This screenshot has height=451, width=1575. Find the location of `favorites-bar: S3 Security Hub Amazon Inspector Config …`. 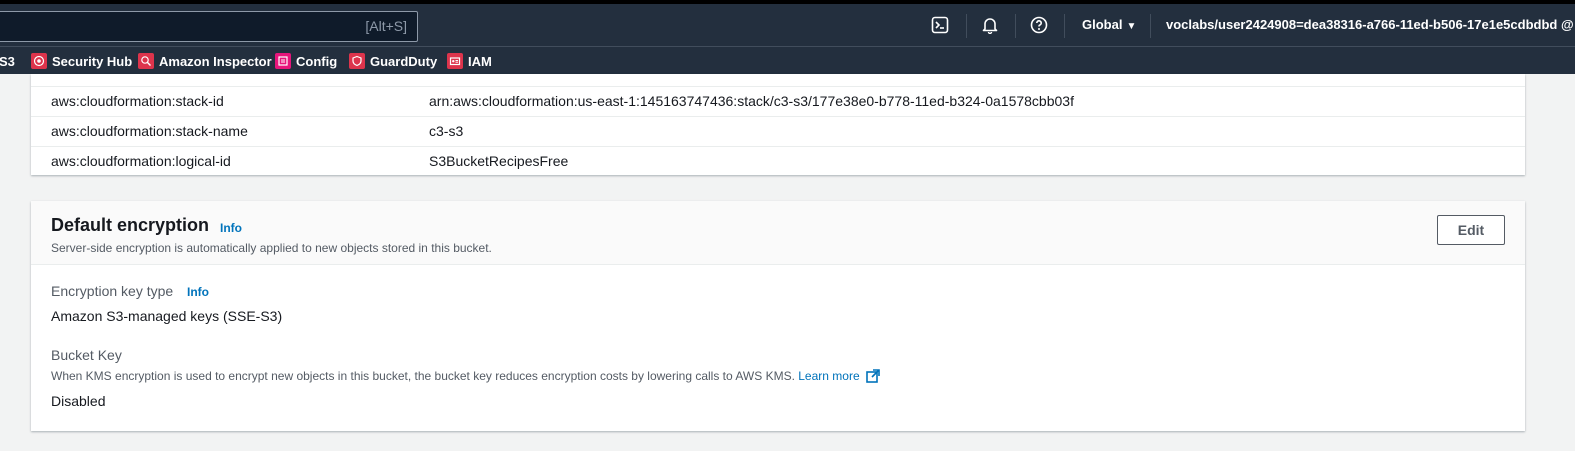

favorites-bar: S3 Security Hub Amazon Inspector Config … is located at coordinates (787, 60).